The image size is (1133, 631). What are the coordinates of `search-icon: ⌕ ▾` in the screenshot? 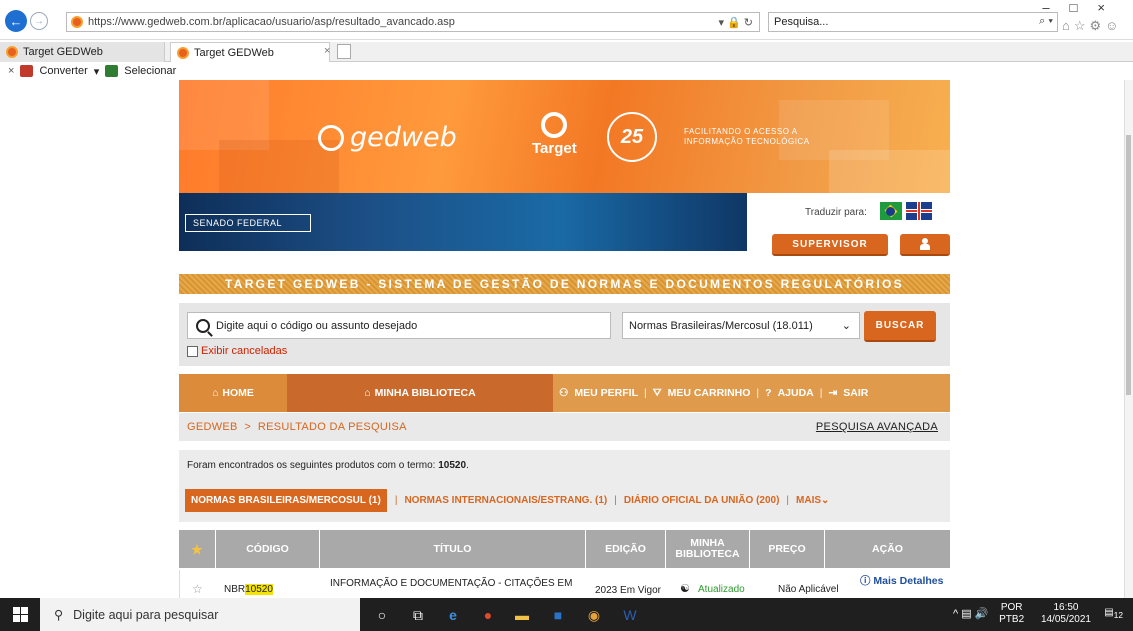 It's located at (1046, 21).